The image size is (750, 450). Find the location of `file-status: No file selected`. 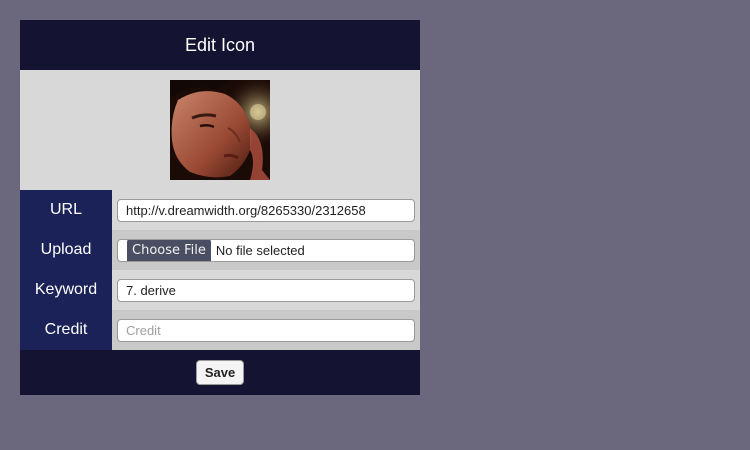

file-status: No file selected is located at coordinates (260, 250).